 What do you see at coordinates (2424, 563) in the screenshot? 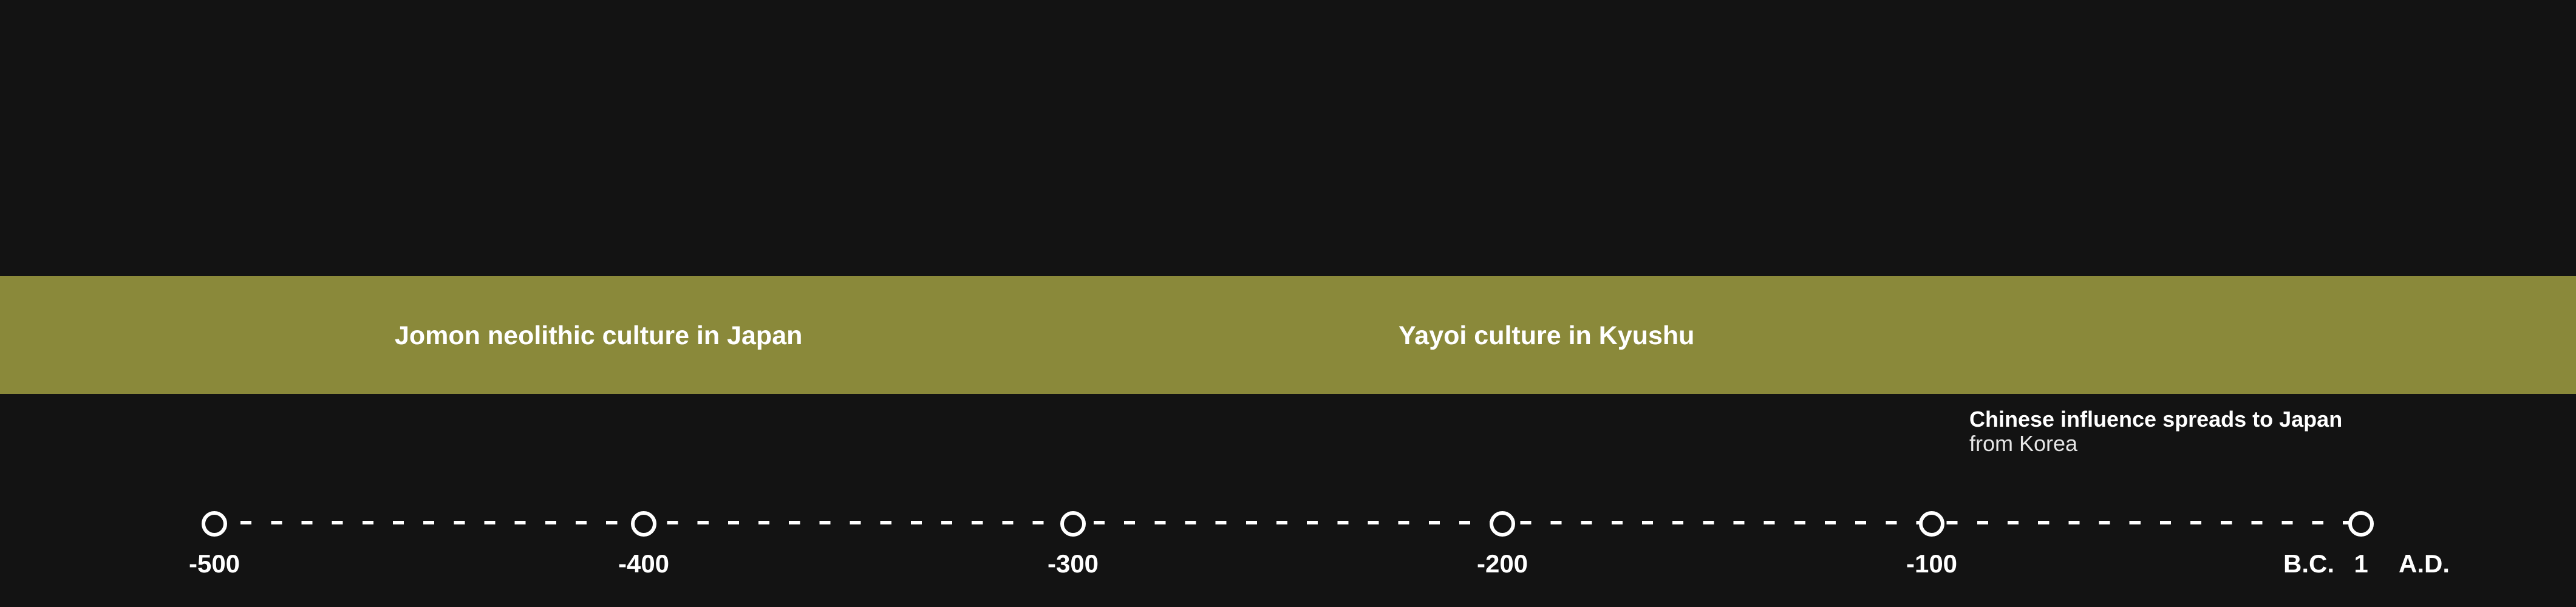
I see `ad-label: A.D.` at bounding box center [2424, 563].